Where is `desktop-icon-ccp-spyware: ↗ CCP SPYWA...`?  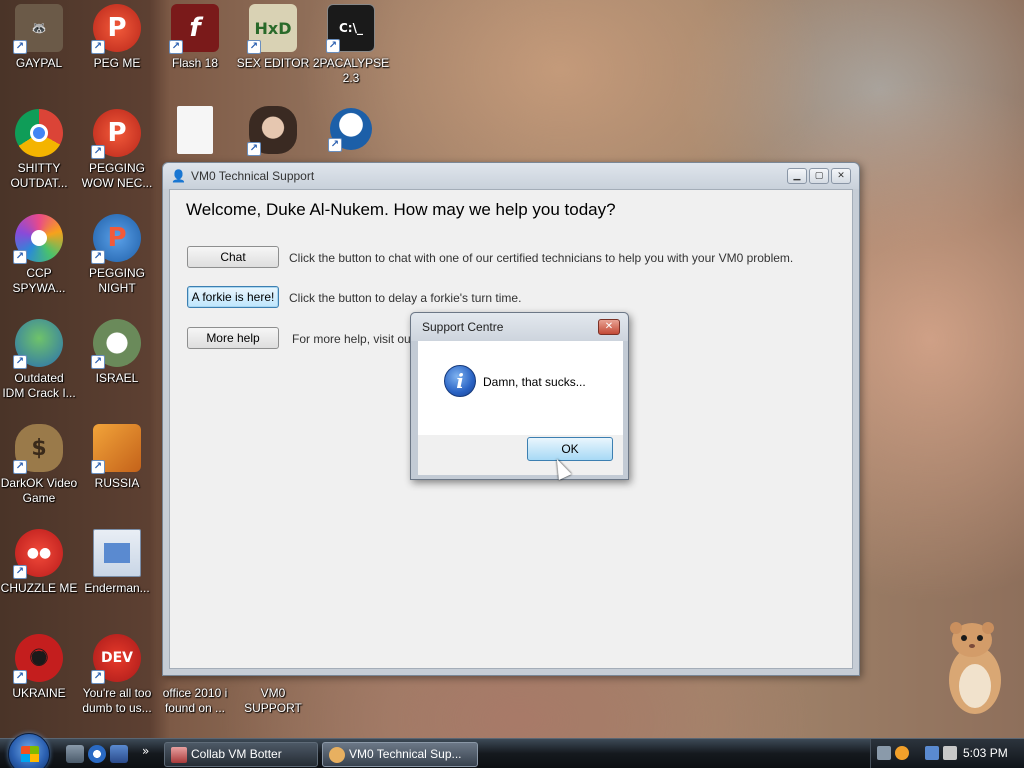 desktop-icon-ccp-spyware: ↗ CCP SPYWA... is located at coordinates (39, 255).